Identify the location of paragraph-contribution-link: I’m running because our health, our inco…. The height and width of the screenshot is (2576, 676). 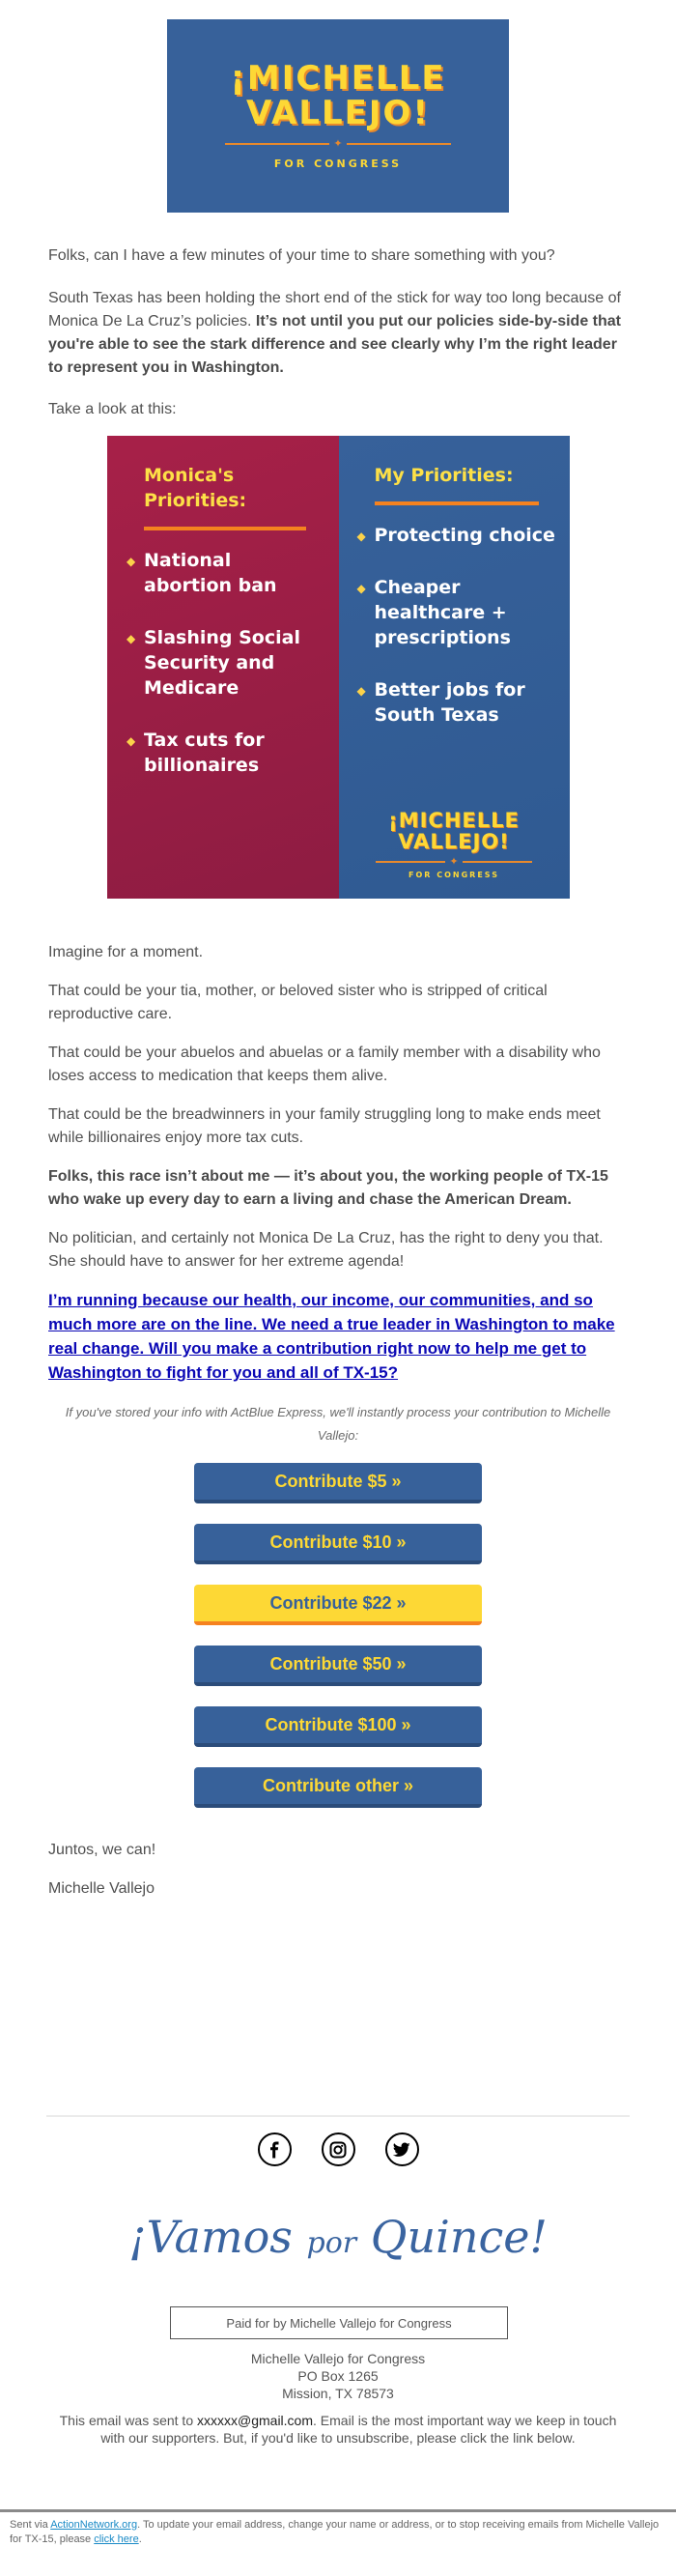
(338, 1338).